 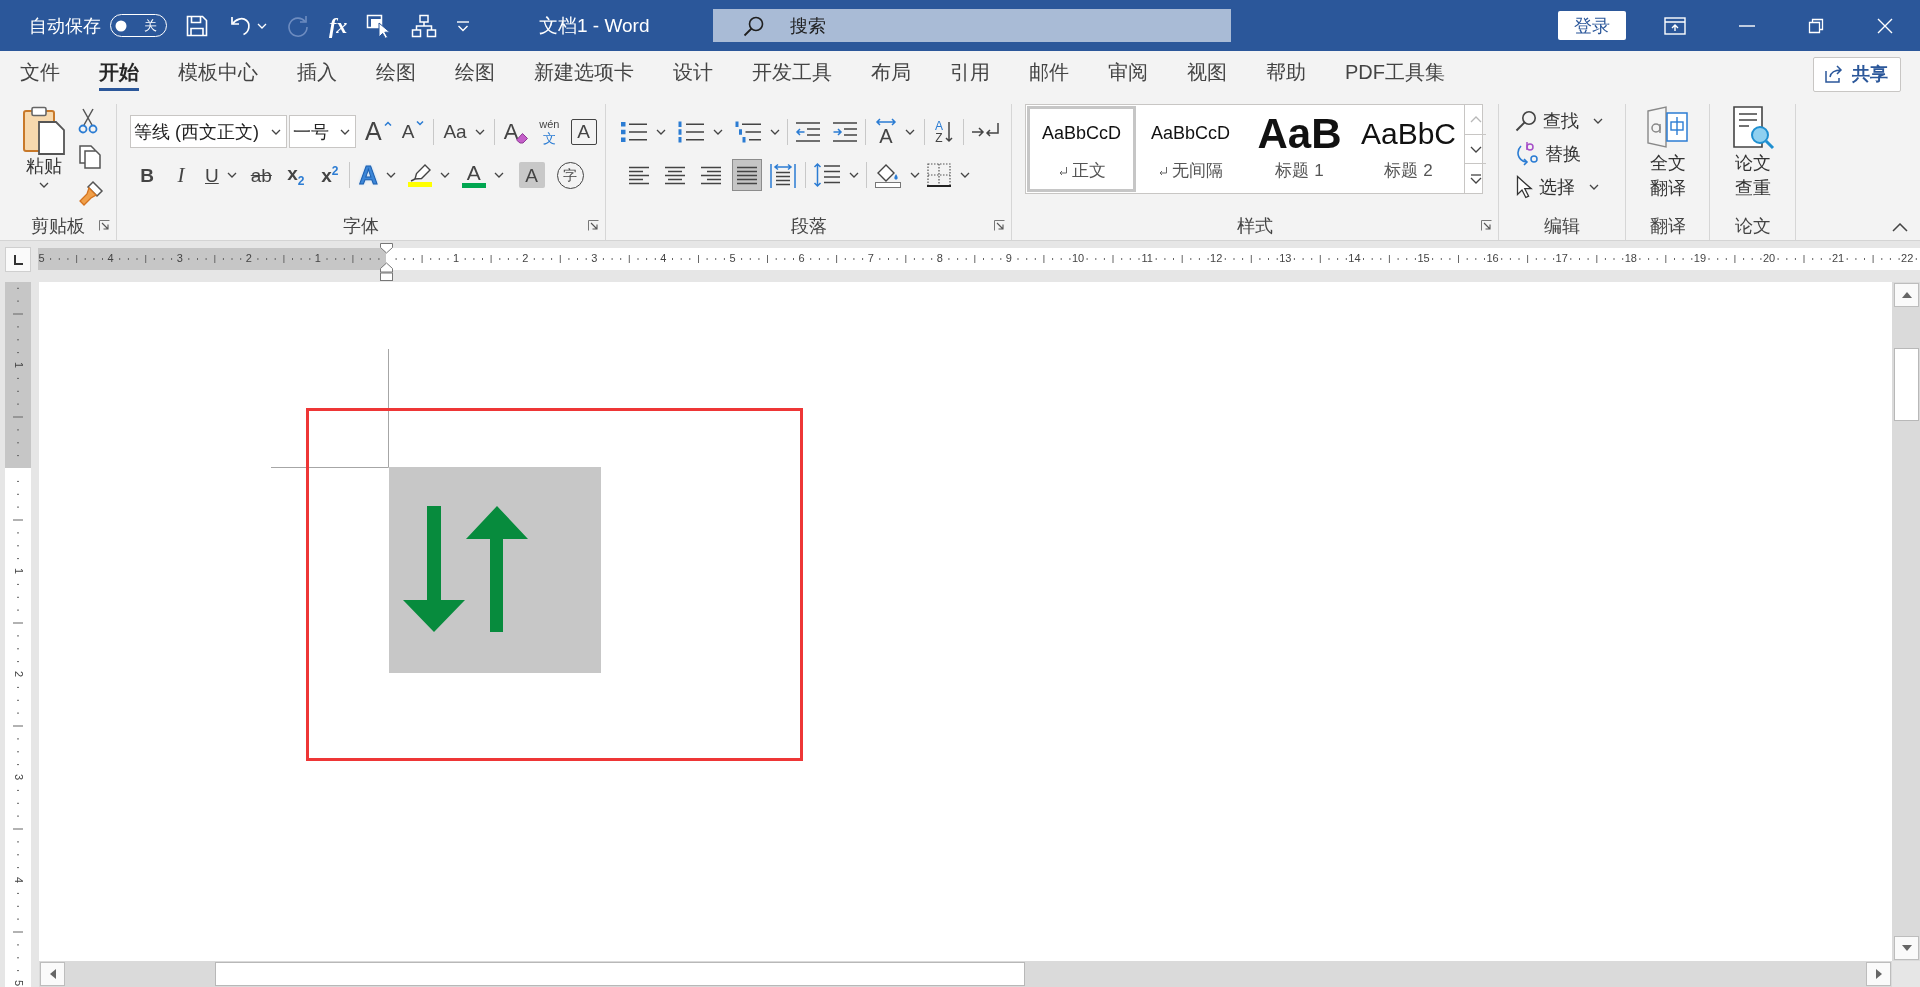 What do you see at coordinates (91, 193) in the screenshot?
I see `format-painter-icon` at bounding box center [91, 193].